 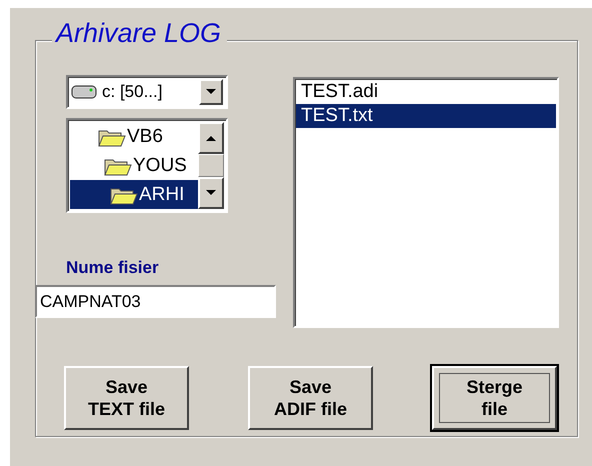 What do you see at coordinates (113, 268) in the screenshot?
I see `filename-label: Nume fisier` at bounding box center [113, 268].